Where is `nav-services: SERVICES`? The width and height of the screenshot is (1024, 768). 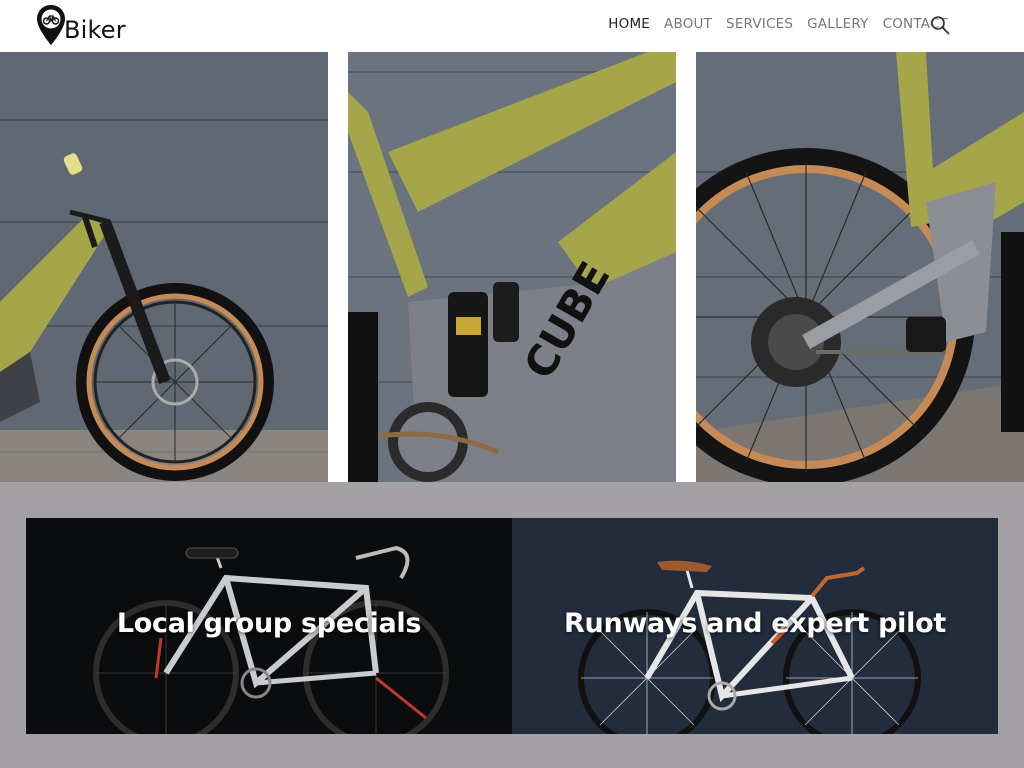 nav-services: SERVICES is located at coordinates (759, 24).